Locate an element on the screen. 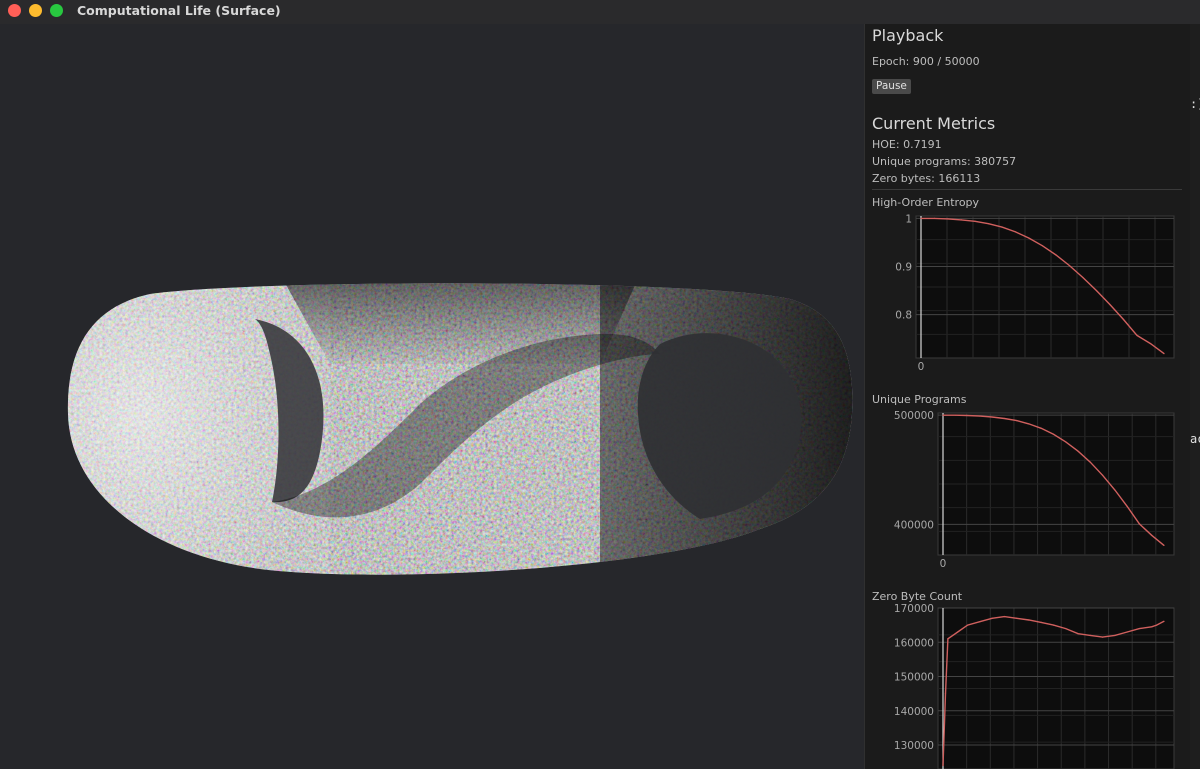 This screenshot has width=1200, height=769. window-title: Computational Life (Surface) is located at coordinates (179, 10).